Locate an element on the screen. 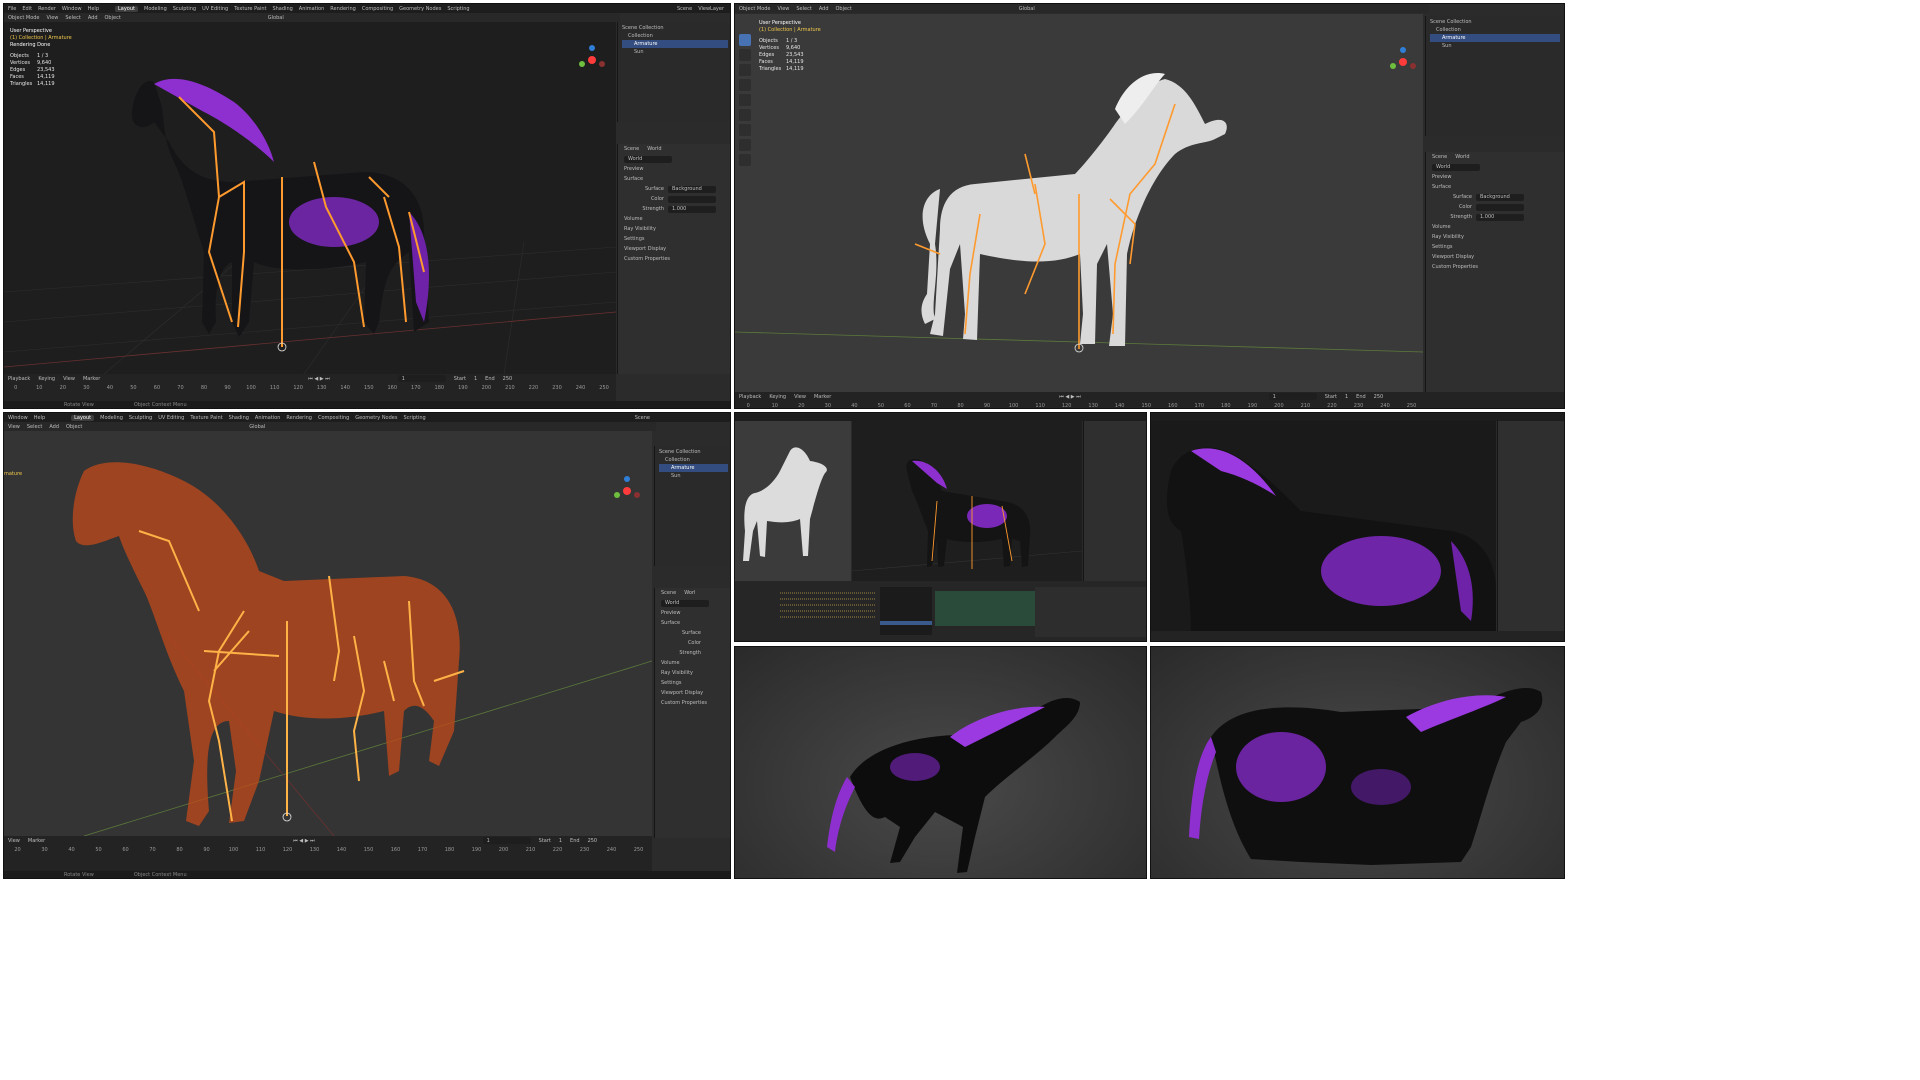 Image resolution: width=1920 pixels, height=1080 pixels. scene-selector: Scene is located at coordinates (684, 9).